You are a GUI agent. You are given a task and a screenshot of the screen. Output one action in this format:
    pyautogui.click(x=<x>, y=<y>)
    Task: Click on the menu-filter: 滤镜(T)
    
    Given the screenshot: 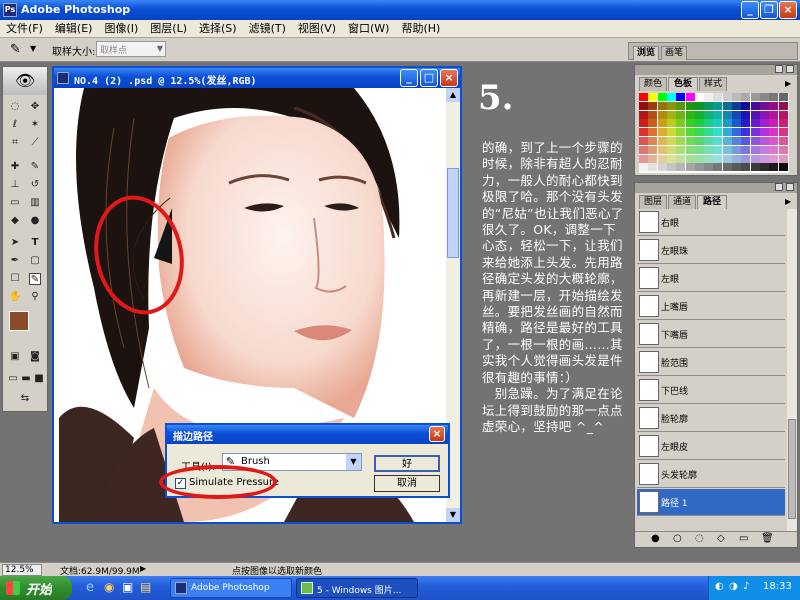 What is the action you would take?
    pyautogui.click(x=267, y=29)
    